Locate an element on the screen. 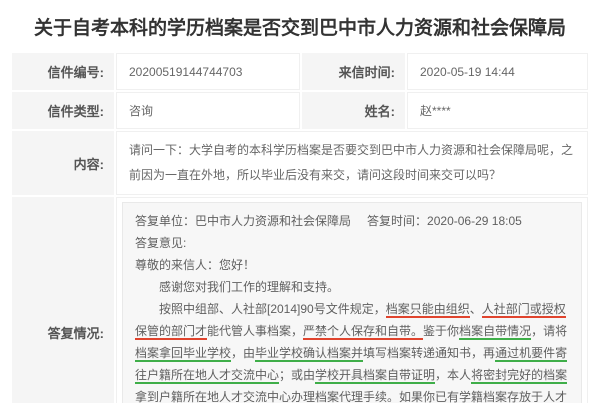  reply-text: 、 is located at coordinates (475, 309).